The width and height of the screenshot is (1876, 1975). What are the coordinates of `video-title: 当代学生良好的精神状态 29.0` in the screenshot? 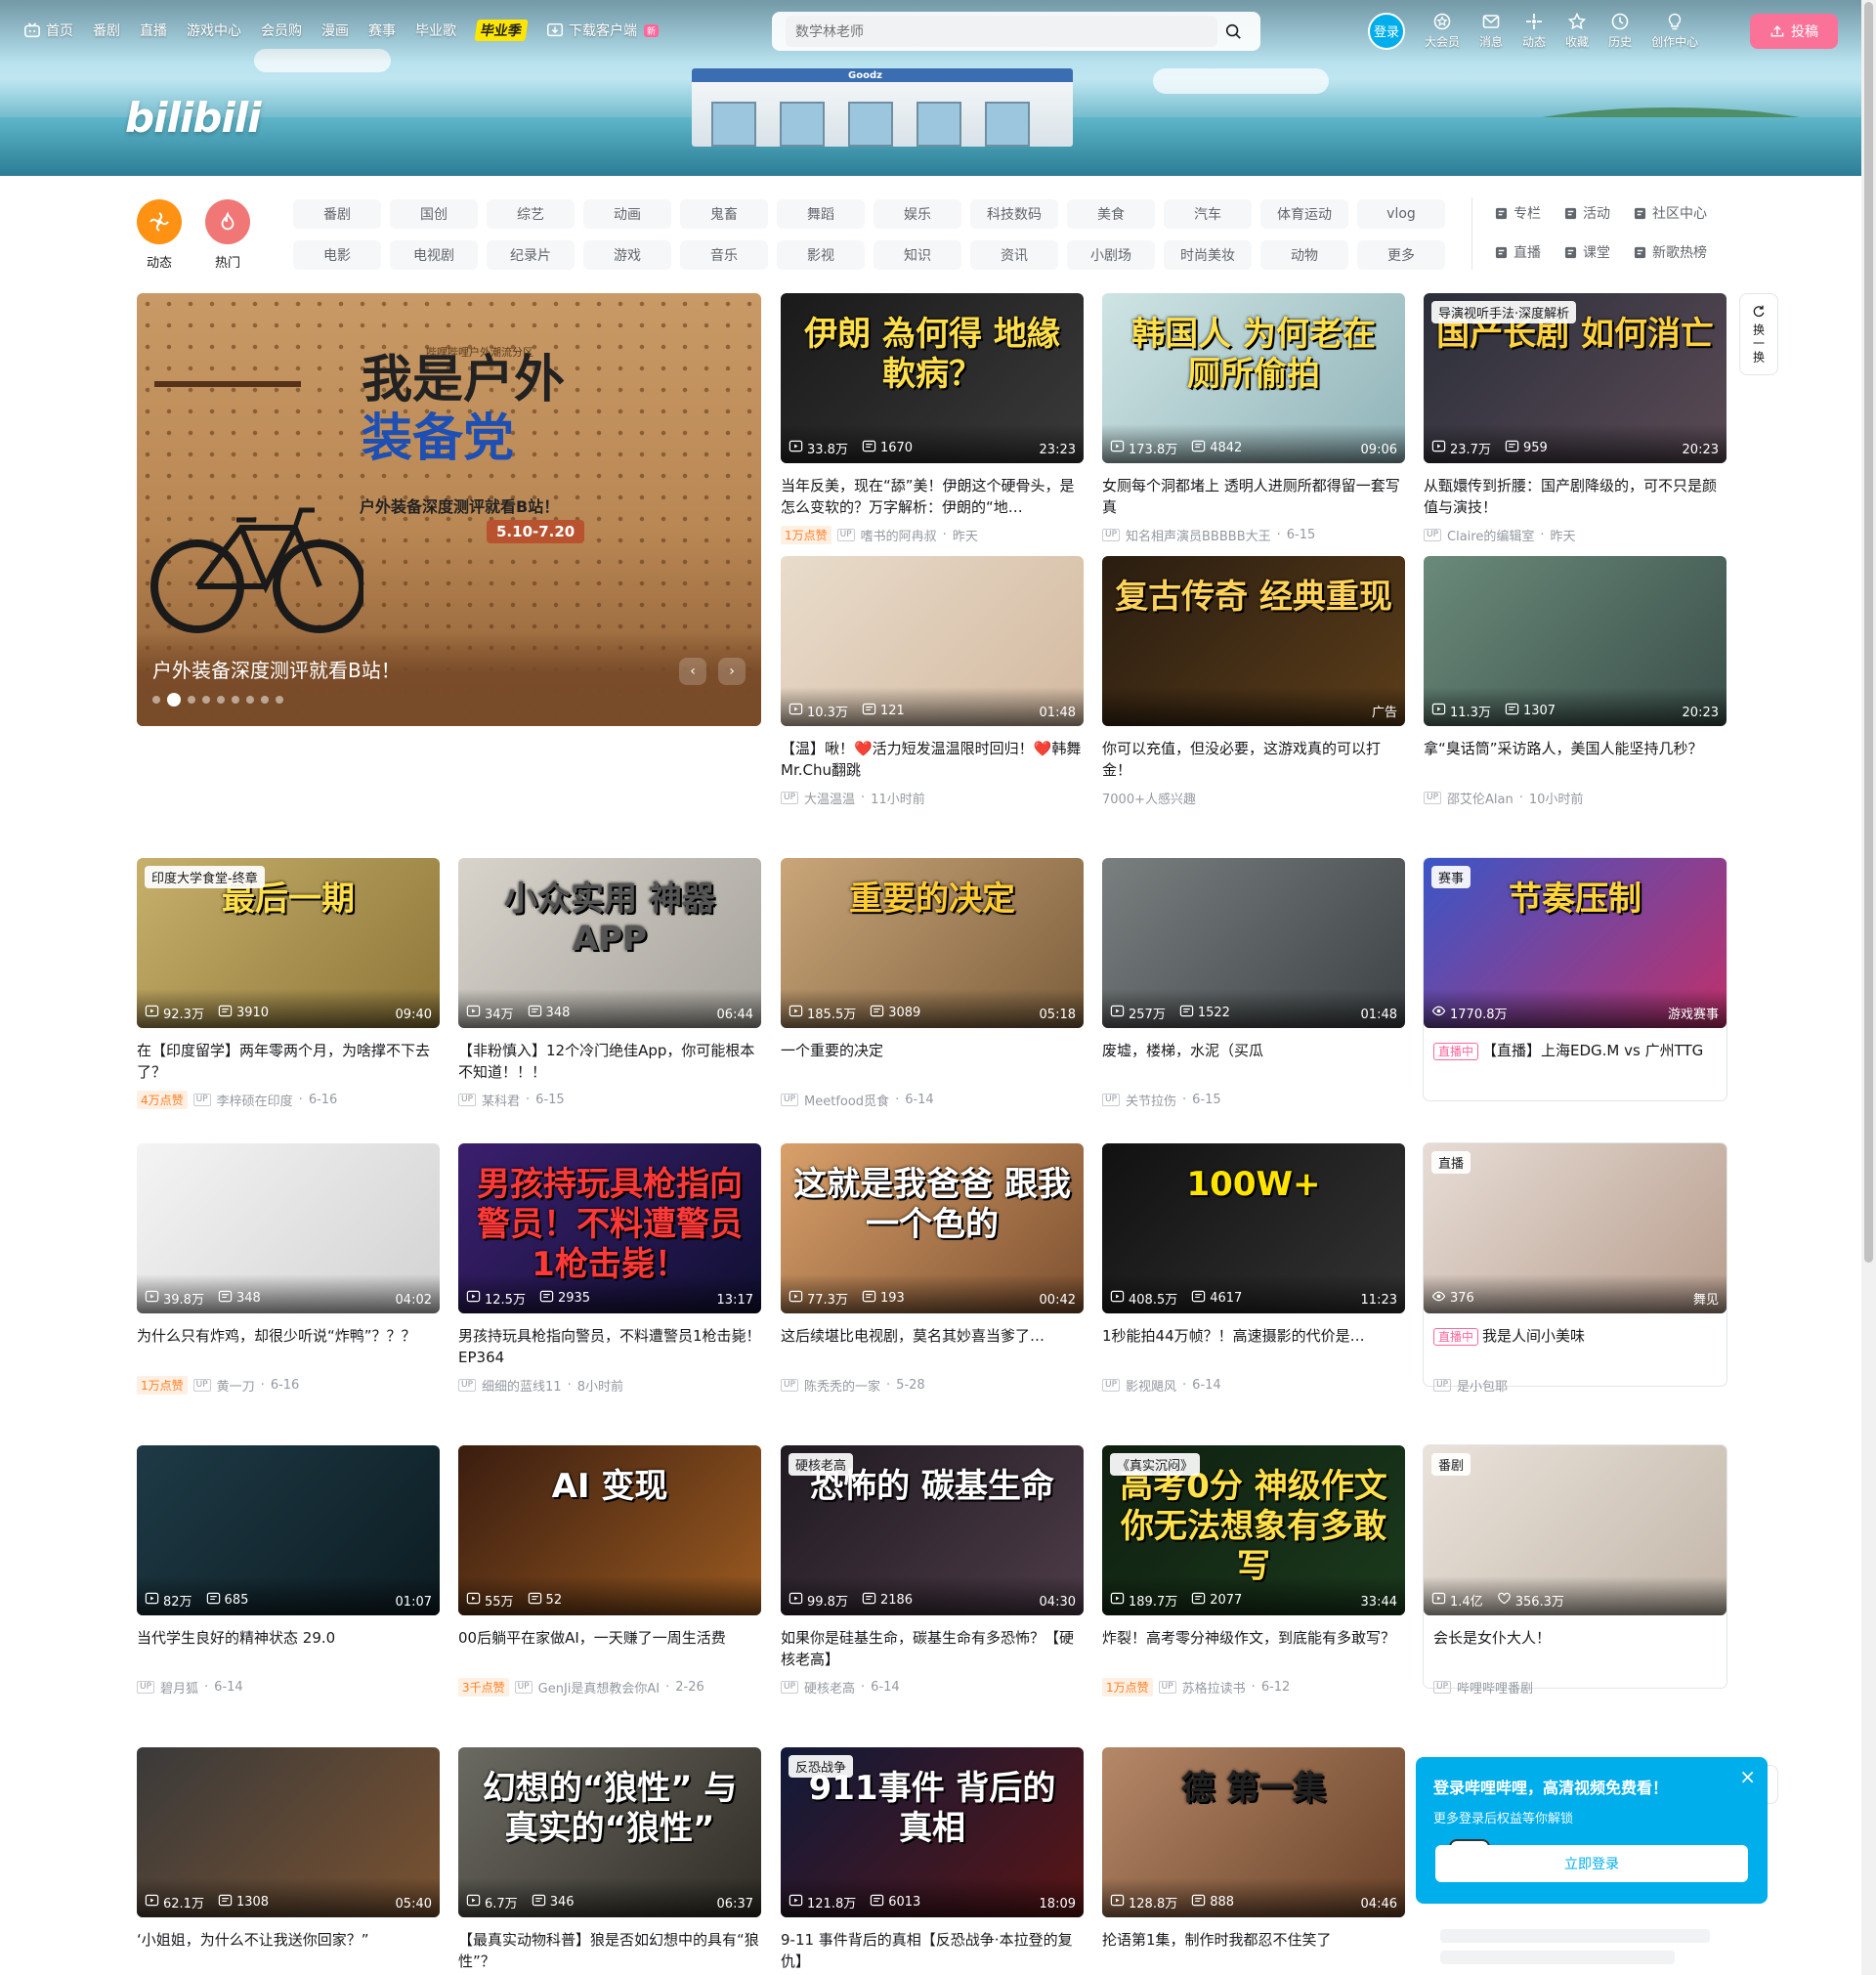 It's located at (288, 1649).